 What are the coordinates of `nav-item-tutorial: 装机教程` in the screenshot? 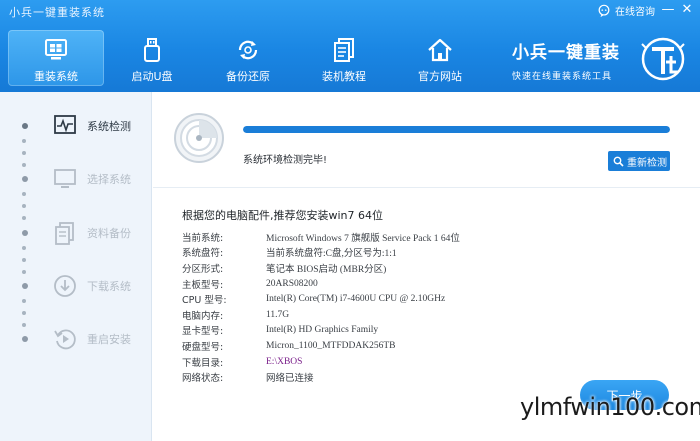 It's located at (344, 58).